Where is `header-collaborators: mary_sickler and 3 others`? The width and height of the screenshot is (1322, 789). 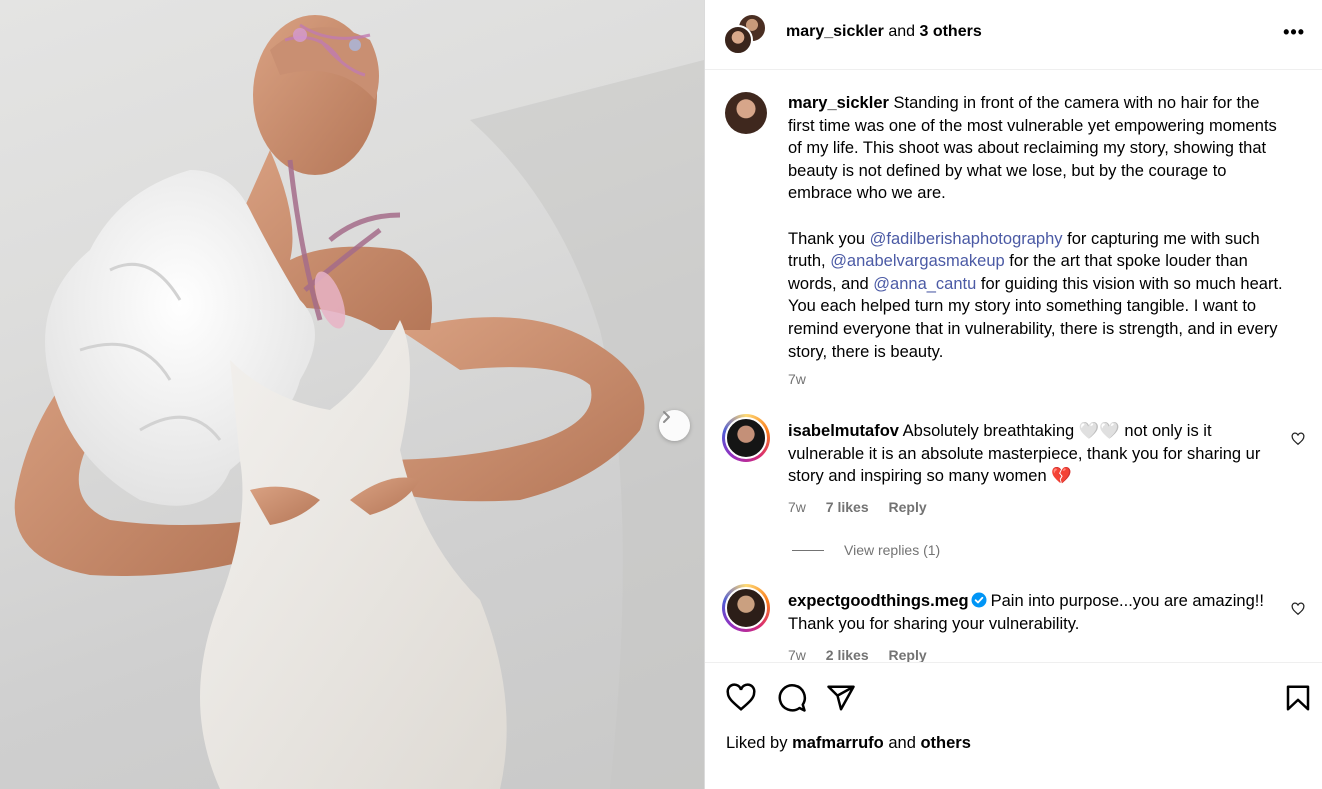 header-collaborators: mary_sickler and 3 others is located at coordinates (884, 32).